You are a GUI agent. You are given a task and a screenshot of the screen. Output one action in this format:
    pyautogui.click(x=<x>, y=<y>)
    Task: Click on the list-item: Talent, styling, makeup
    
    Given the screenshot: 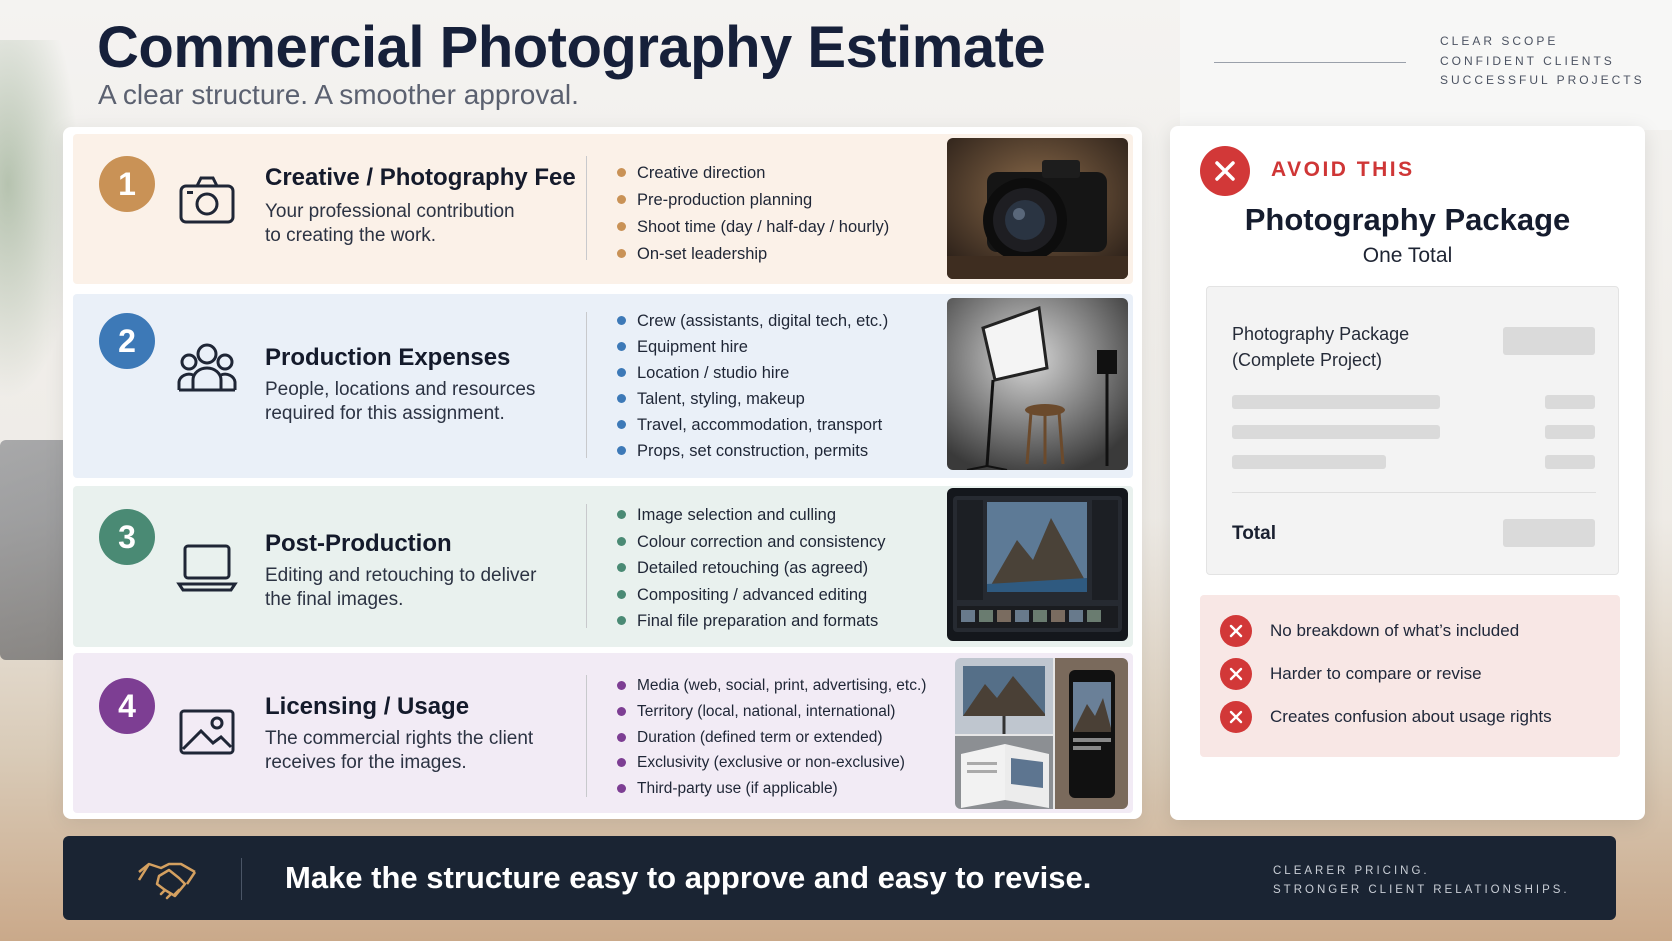 What is the action you would take?
    pyautogui.click(x=750, y=399)
    